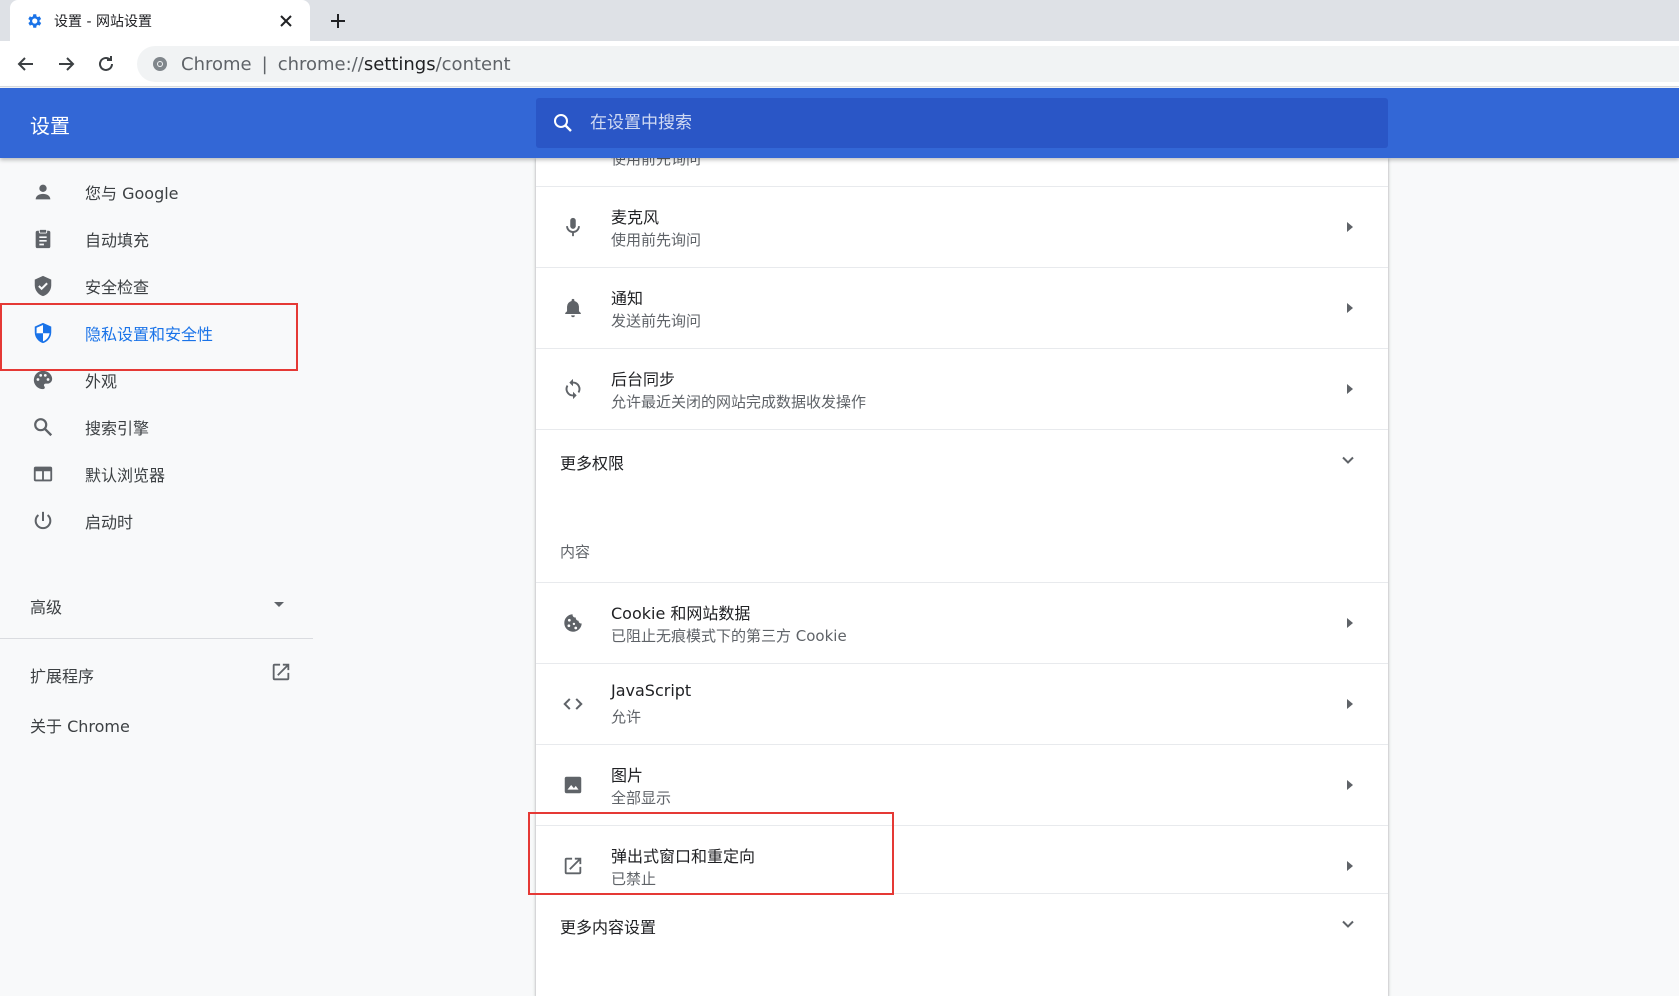  I want to click on address-bar: Chrome | chrome://settings/content, so click(908, 64).